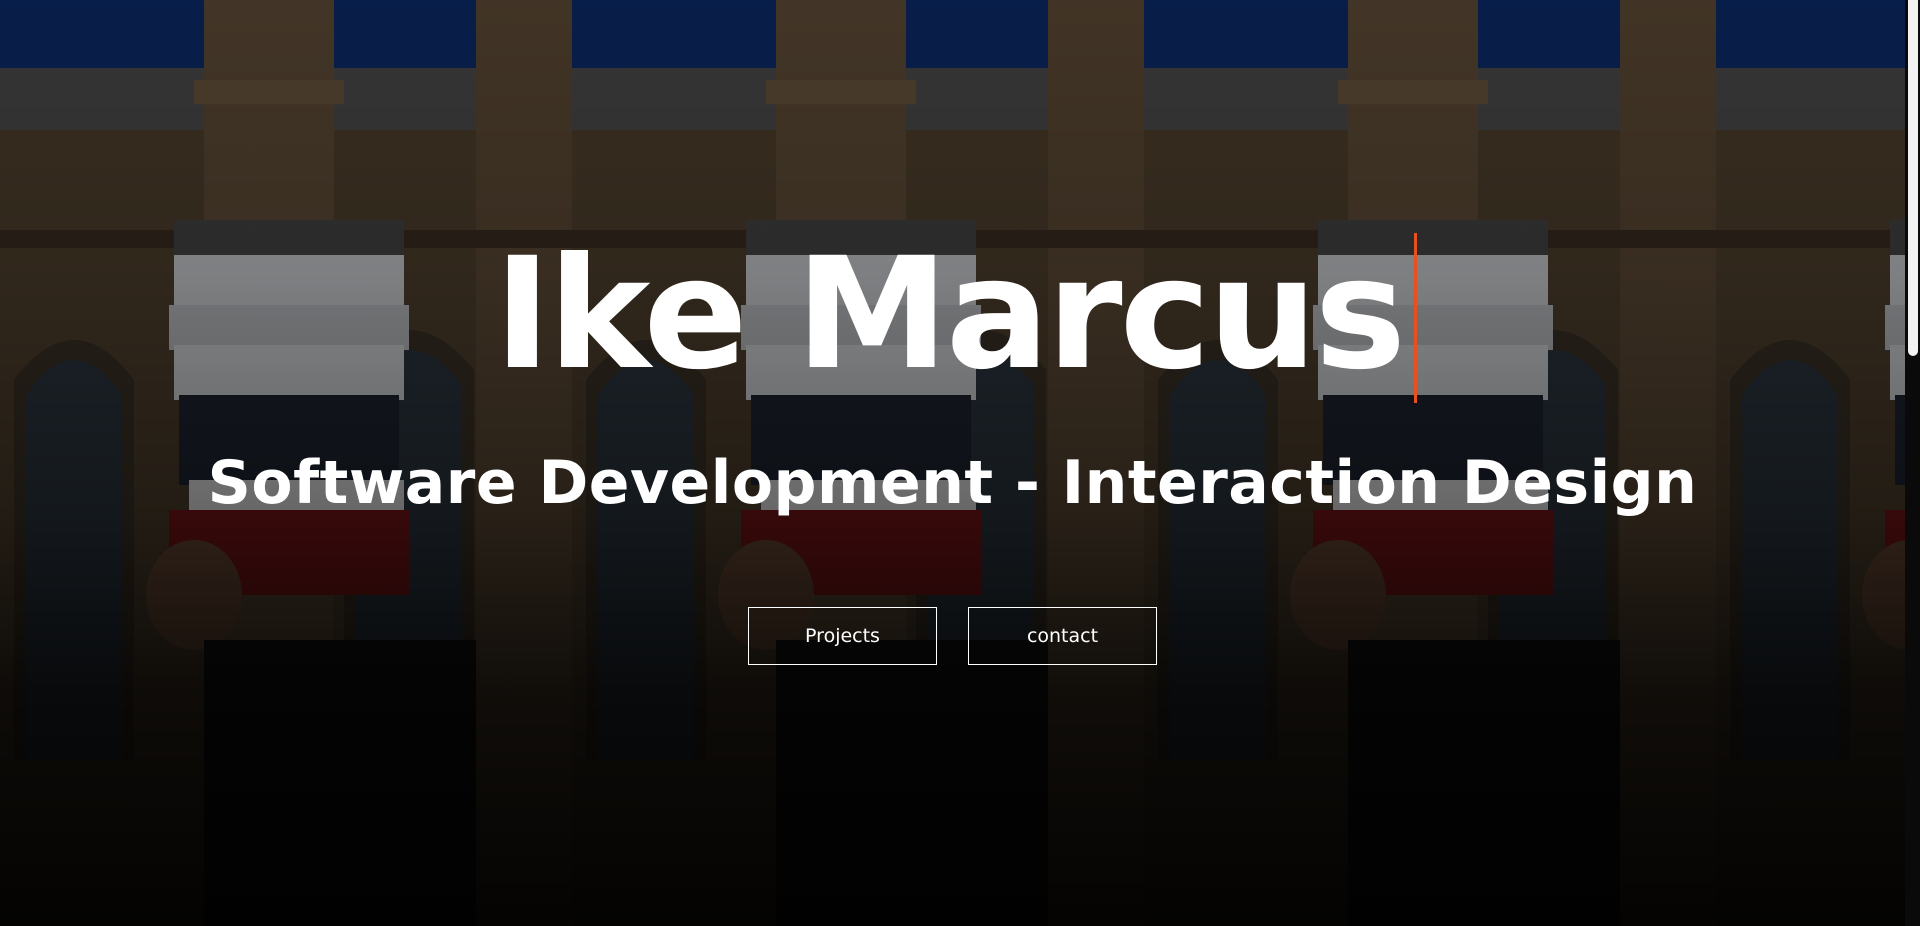 The width and height of the screenshot is (1920, 926). I want to click on hero-actions: Projects contact, so click(952, 636).